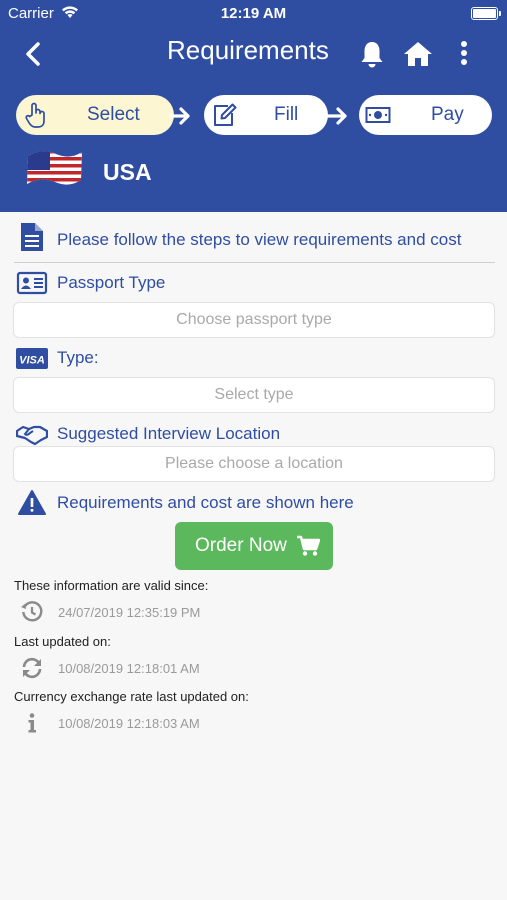 This screenshot has height=900, width=507. Describe the element at coordinates (32, 502) in the screenshot. I see `warning-icon` at that location.